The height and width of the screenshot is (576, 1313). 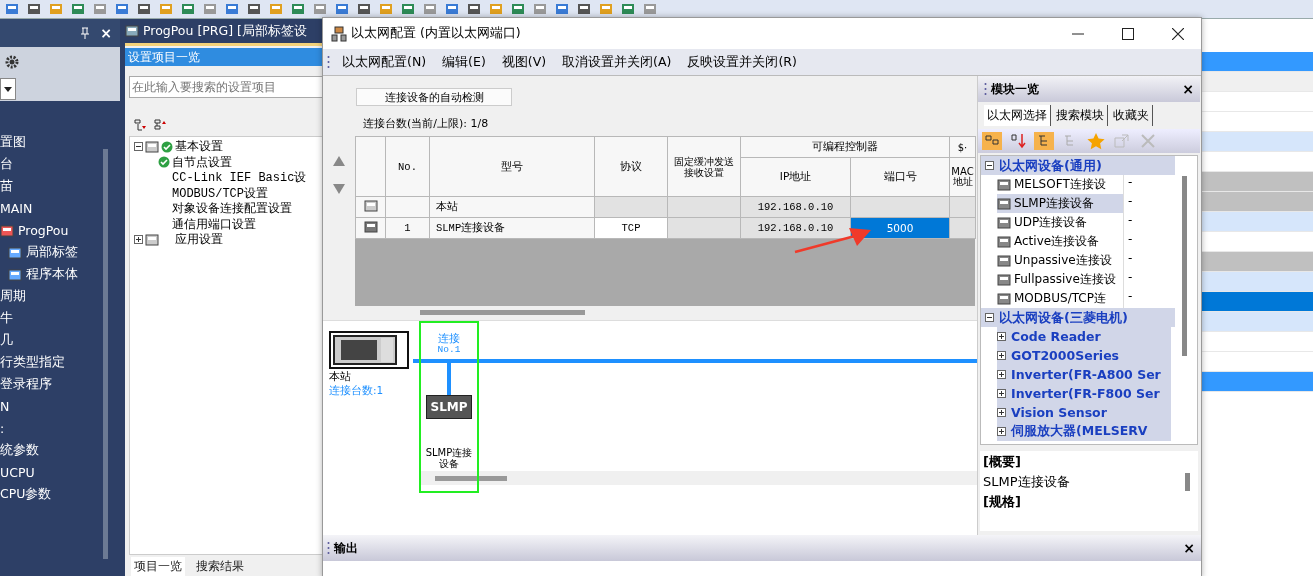 I want to click on connection-count-label: 连接台数:1, so click(x=357, y=391).